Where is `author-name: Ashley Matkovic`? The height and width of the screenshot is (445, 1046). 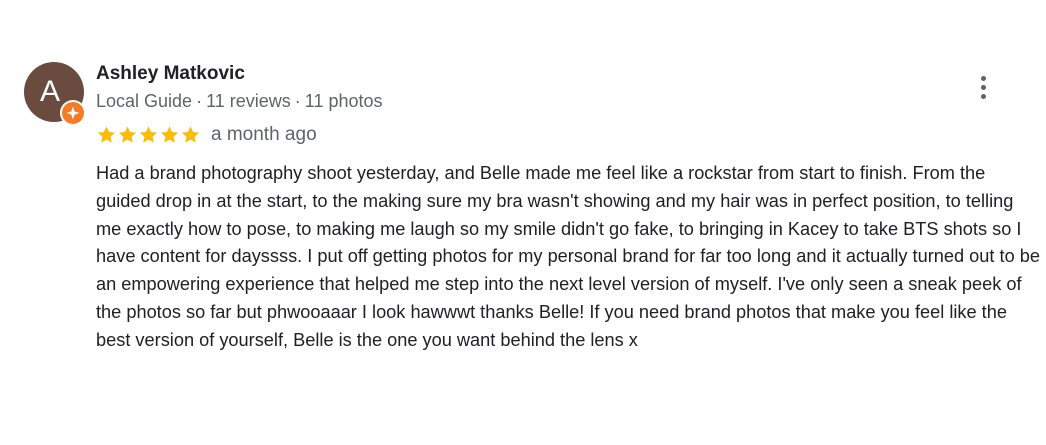
author-name: Ashley Matkovic is located at coordinates (170, 74).